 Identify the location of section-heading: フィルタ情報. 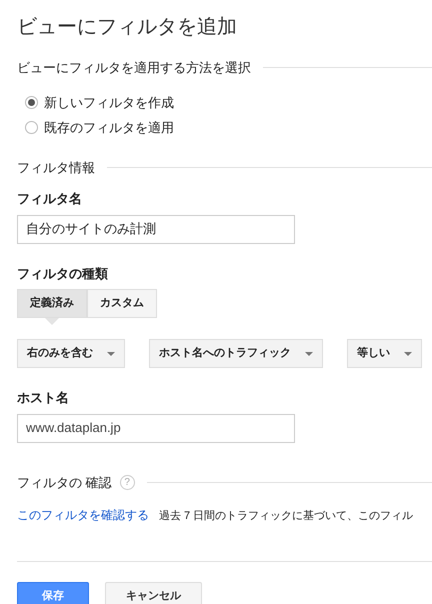
(56, 167).